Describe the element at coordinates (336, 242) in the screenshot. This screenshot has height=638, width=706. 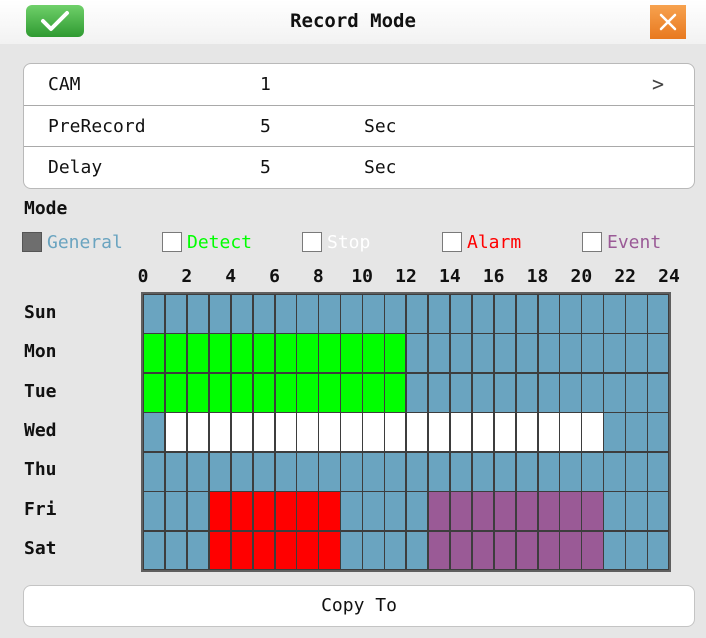
I see `mode-option-stop: Stop` at that location.